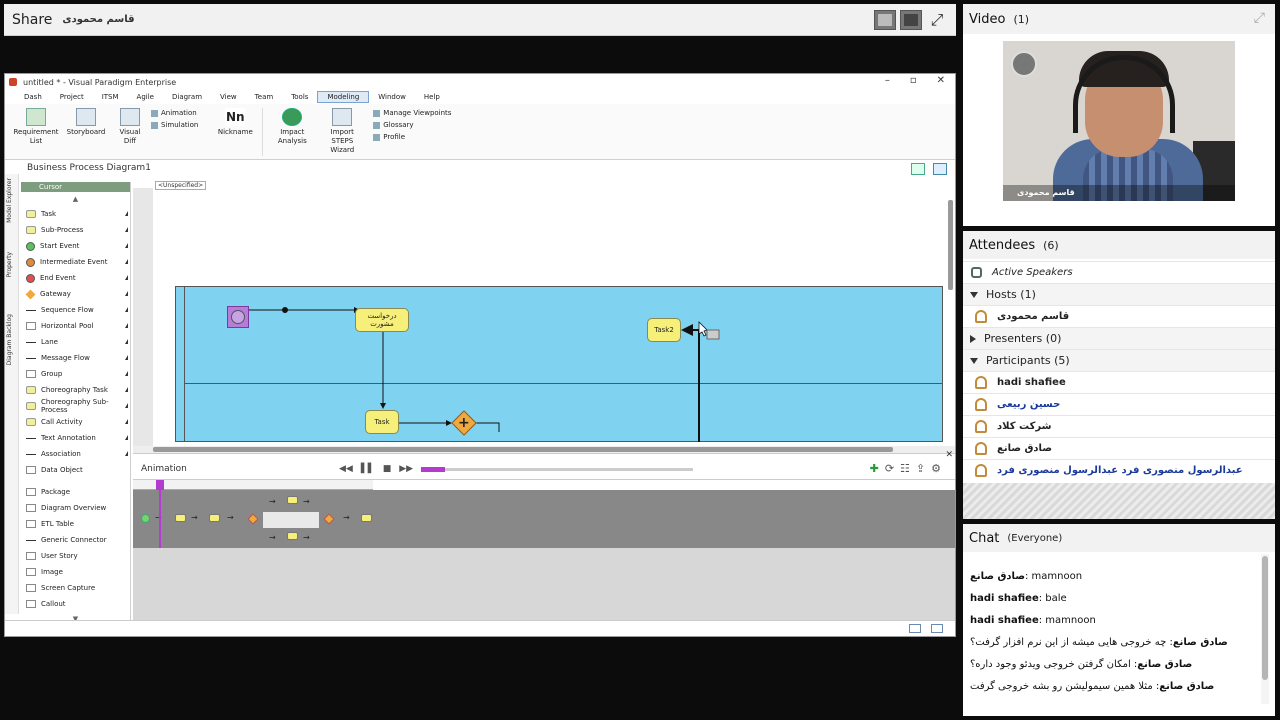 The width and height of the screenshot is (1280, 720). I want to click on layout-actual-size-button, so click(911, 20).